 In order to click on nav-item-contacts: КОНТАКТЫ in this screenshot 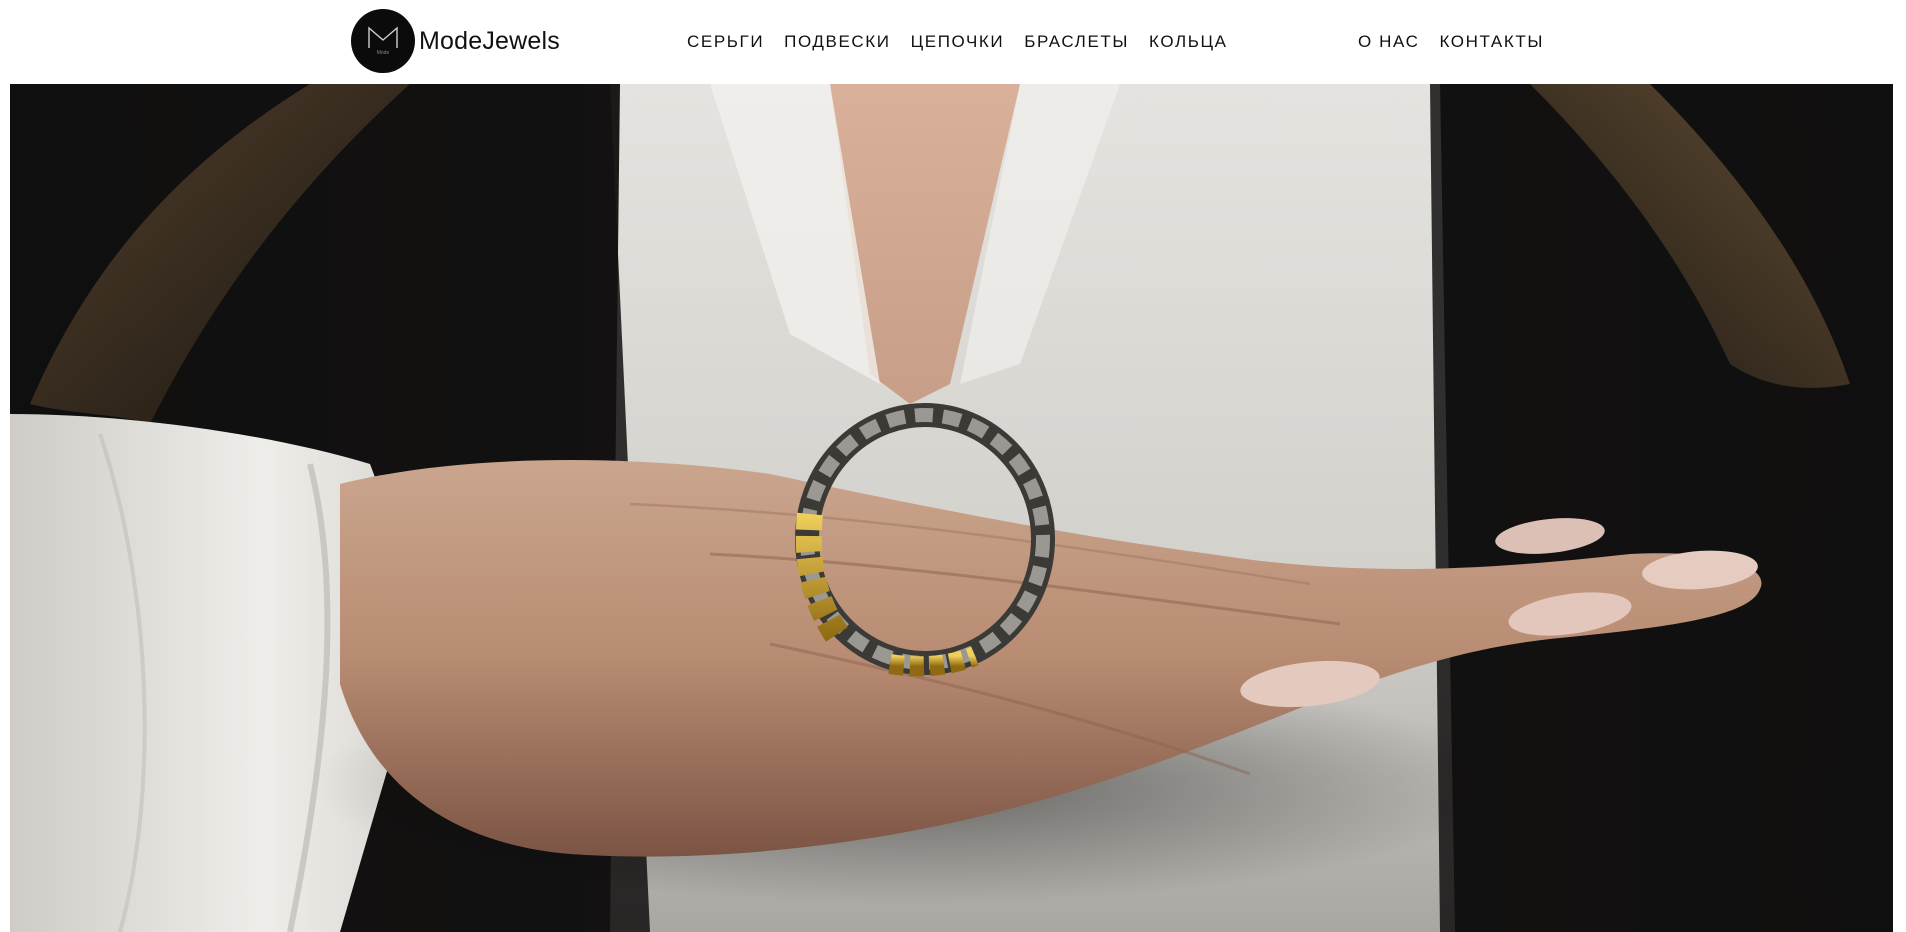, I will do `click(1491, 42)`.